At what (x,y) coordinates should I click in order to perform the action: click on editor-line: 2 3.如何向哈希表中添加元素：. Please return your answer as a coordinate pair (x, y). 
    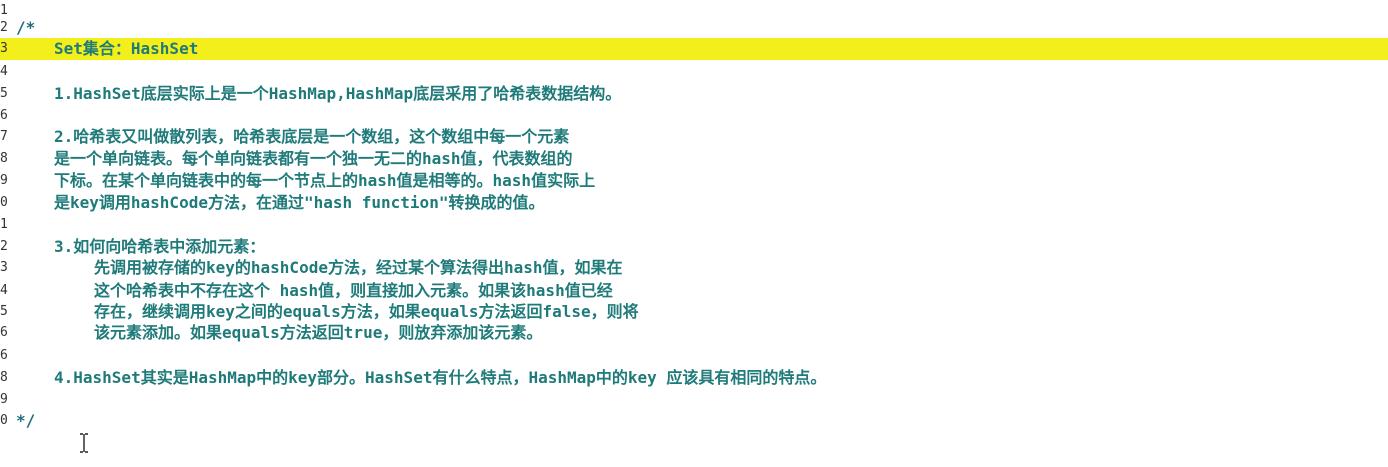
    Looking at the image, I should click on (694, 247).